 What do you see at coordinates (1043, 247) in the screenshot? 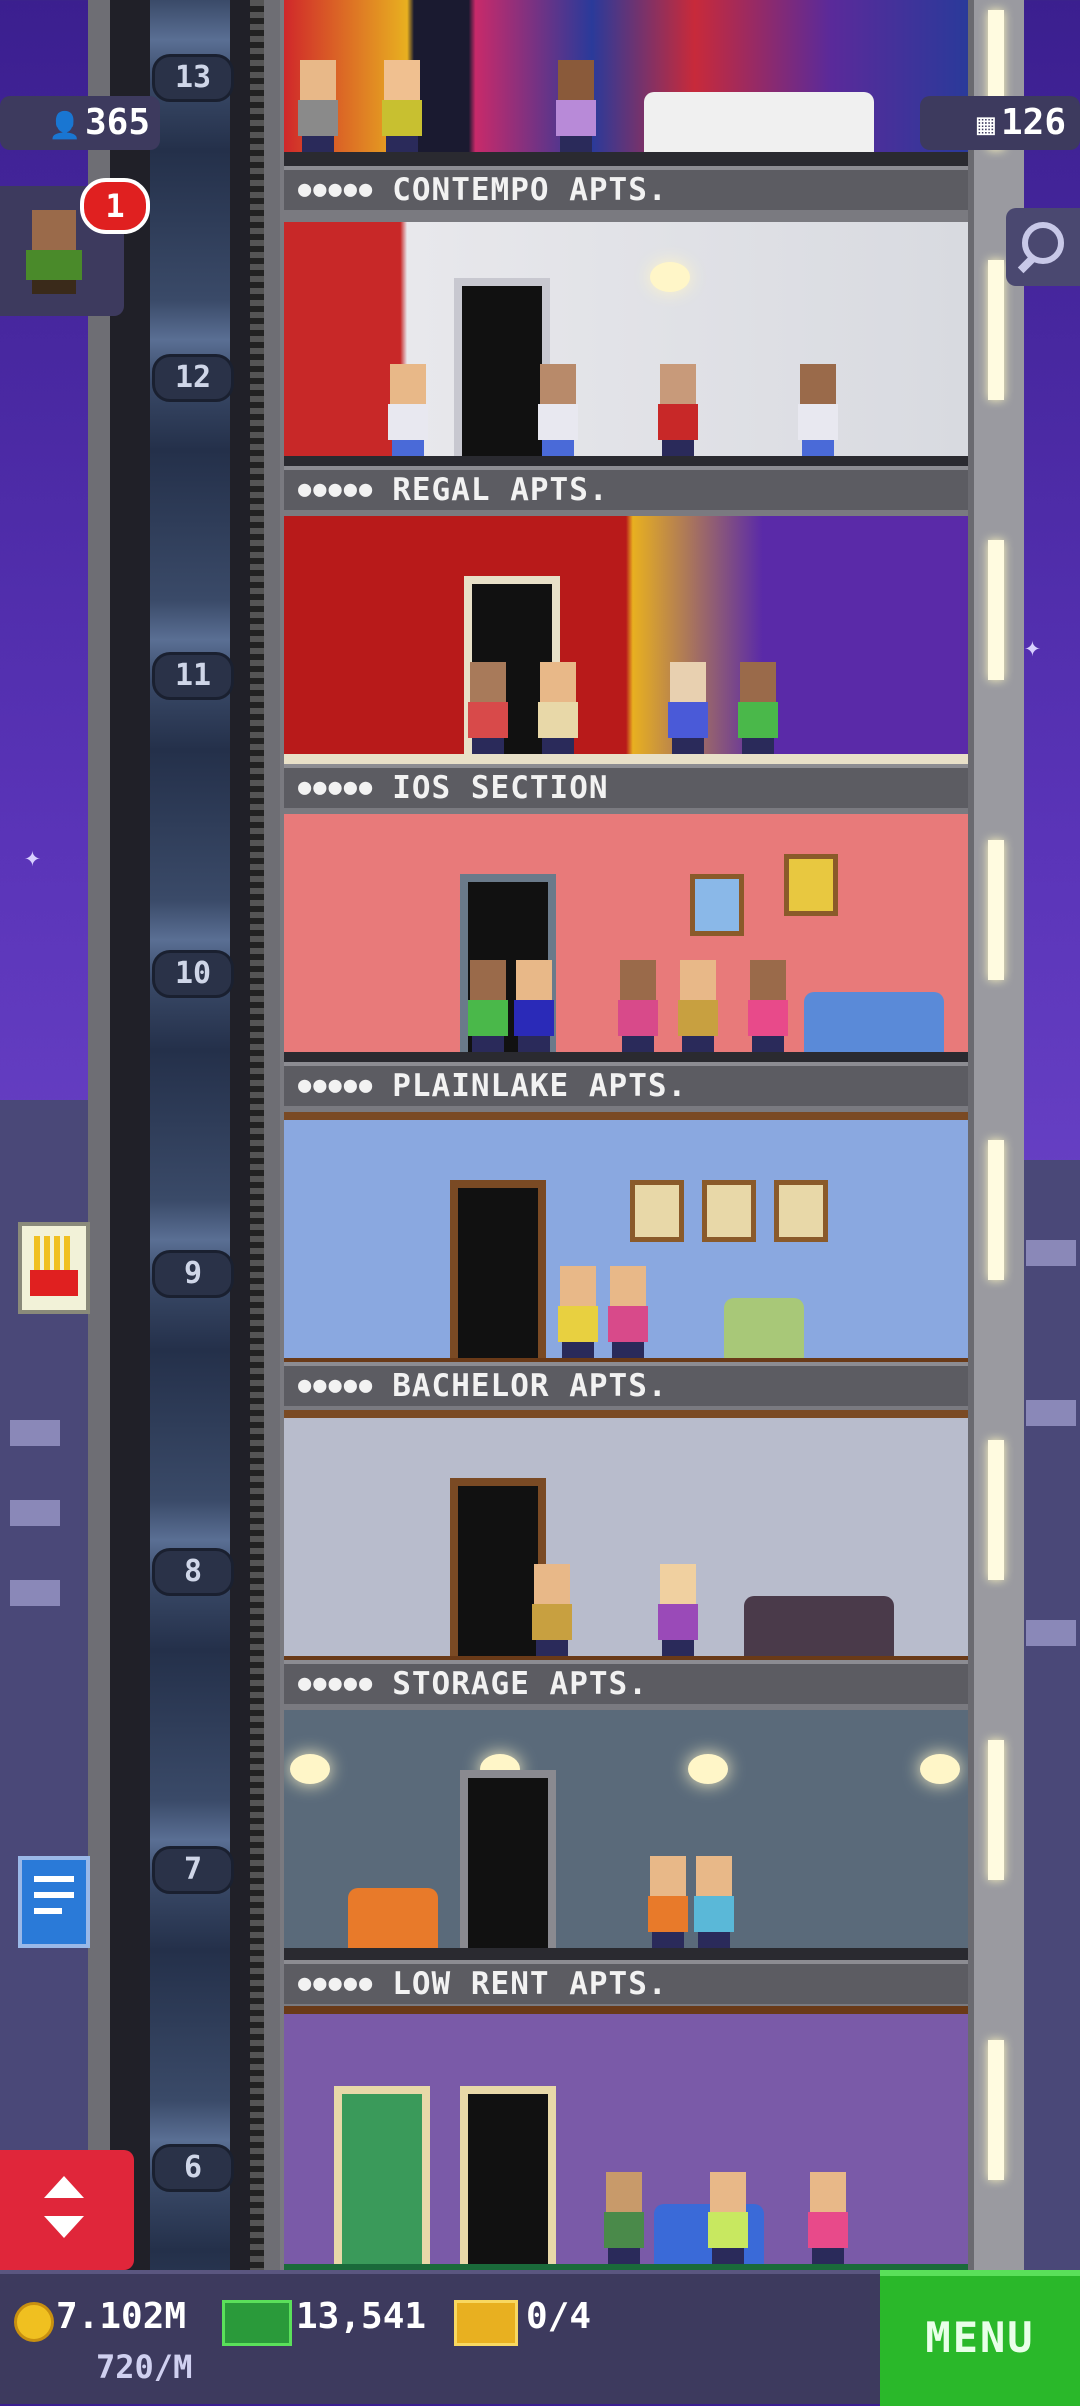
I see `search-button` at bounding box center [1043, 247].